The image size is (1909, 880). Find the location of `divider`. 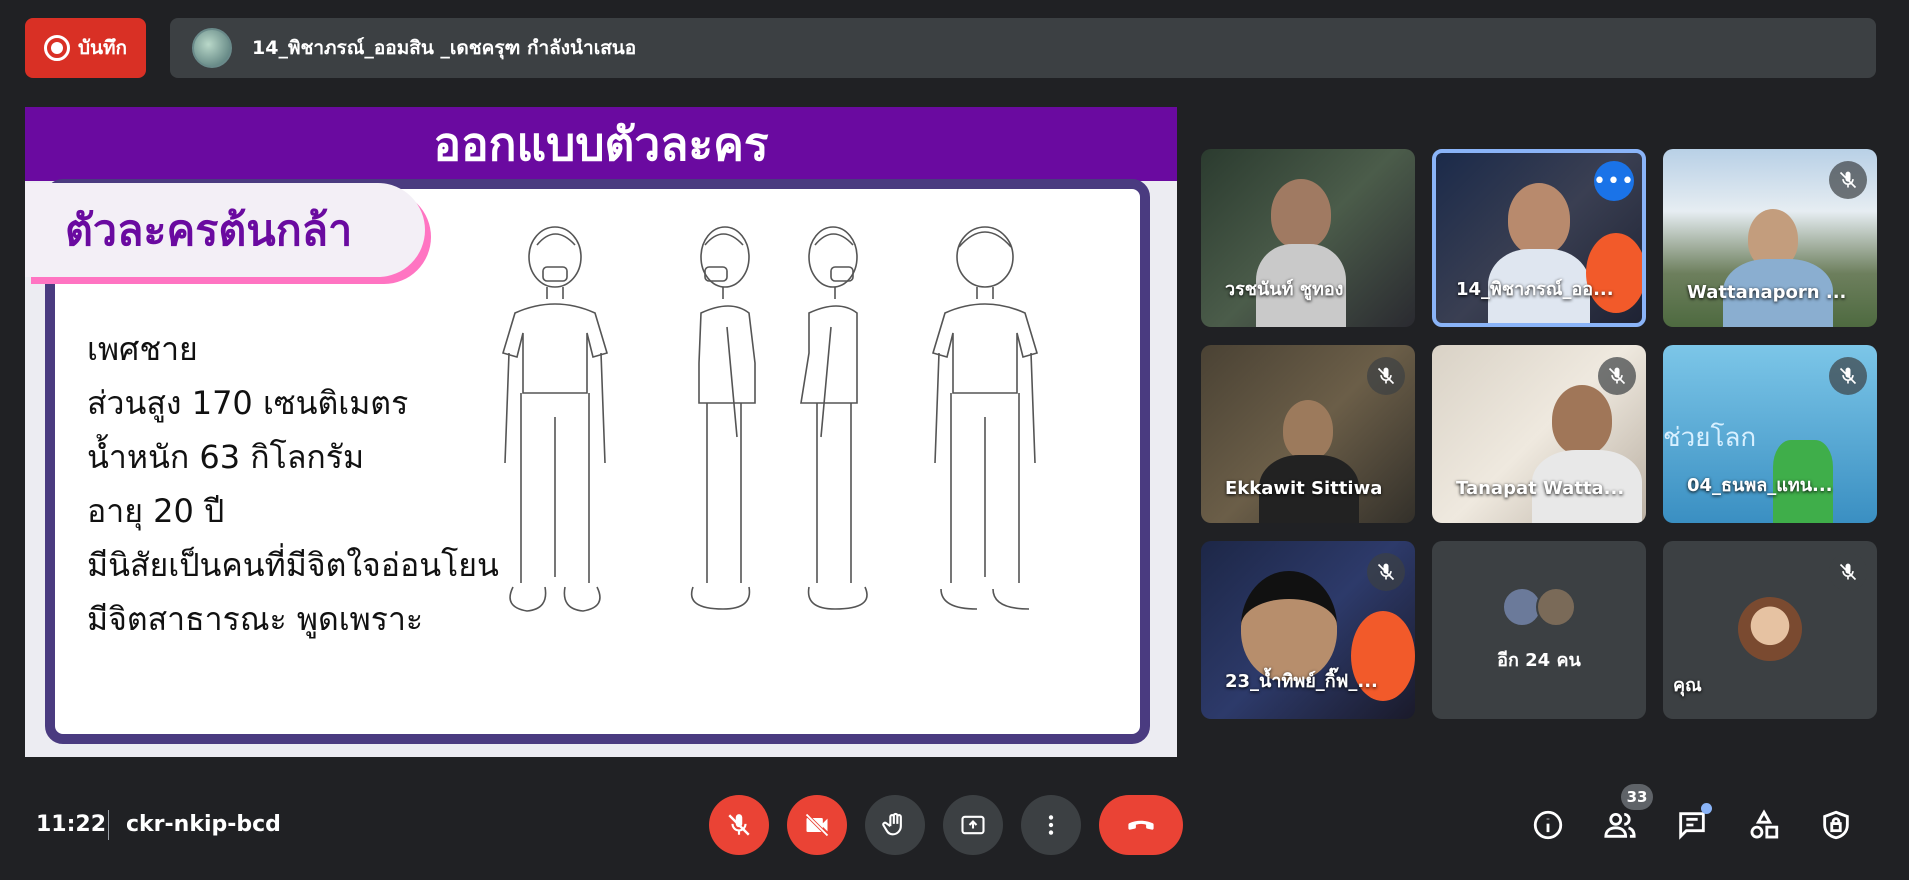

divider is located at coordinates (108, 825).